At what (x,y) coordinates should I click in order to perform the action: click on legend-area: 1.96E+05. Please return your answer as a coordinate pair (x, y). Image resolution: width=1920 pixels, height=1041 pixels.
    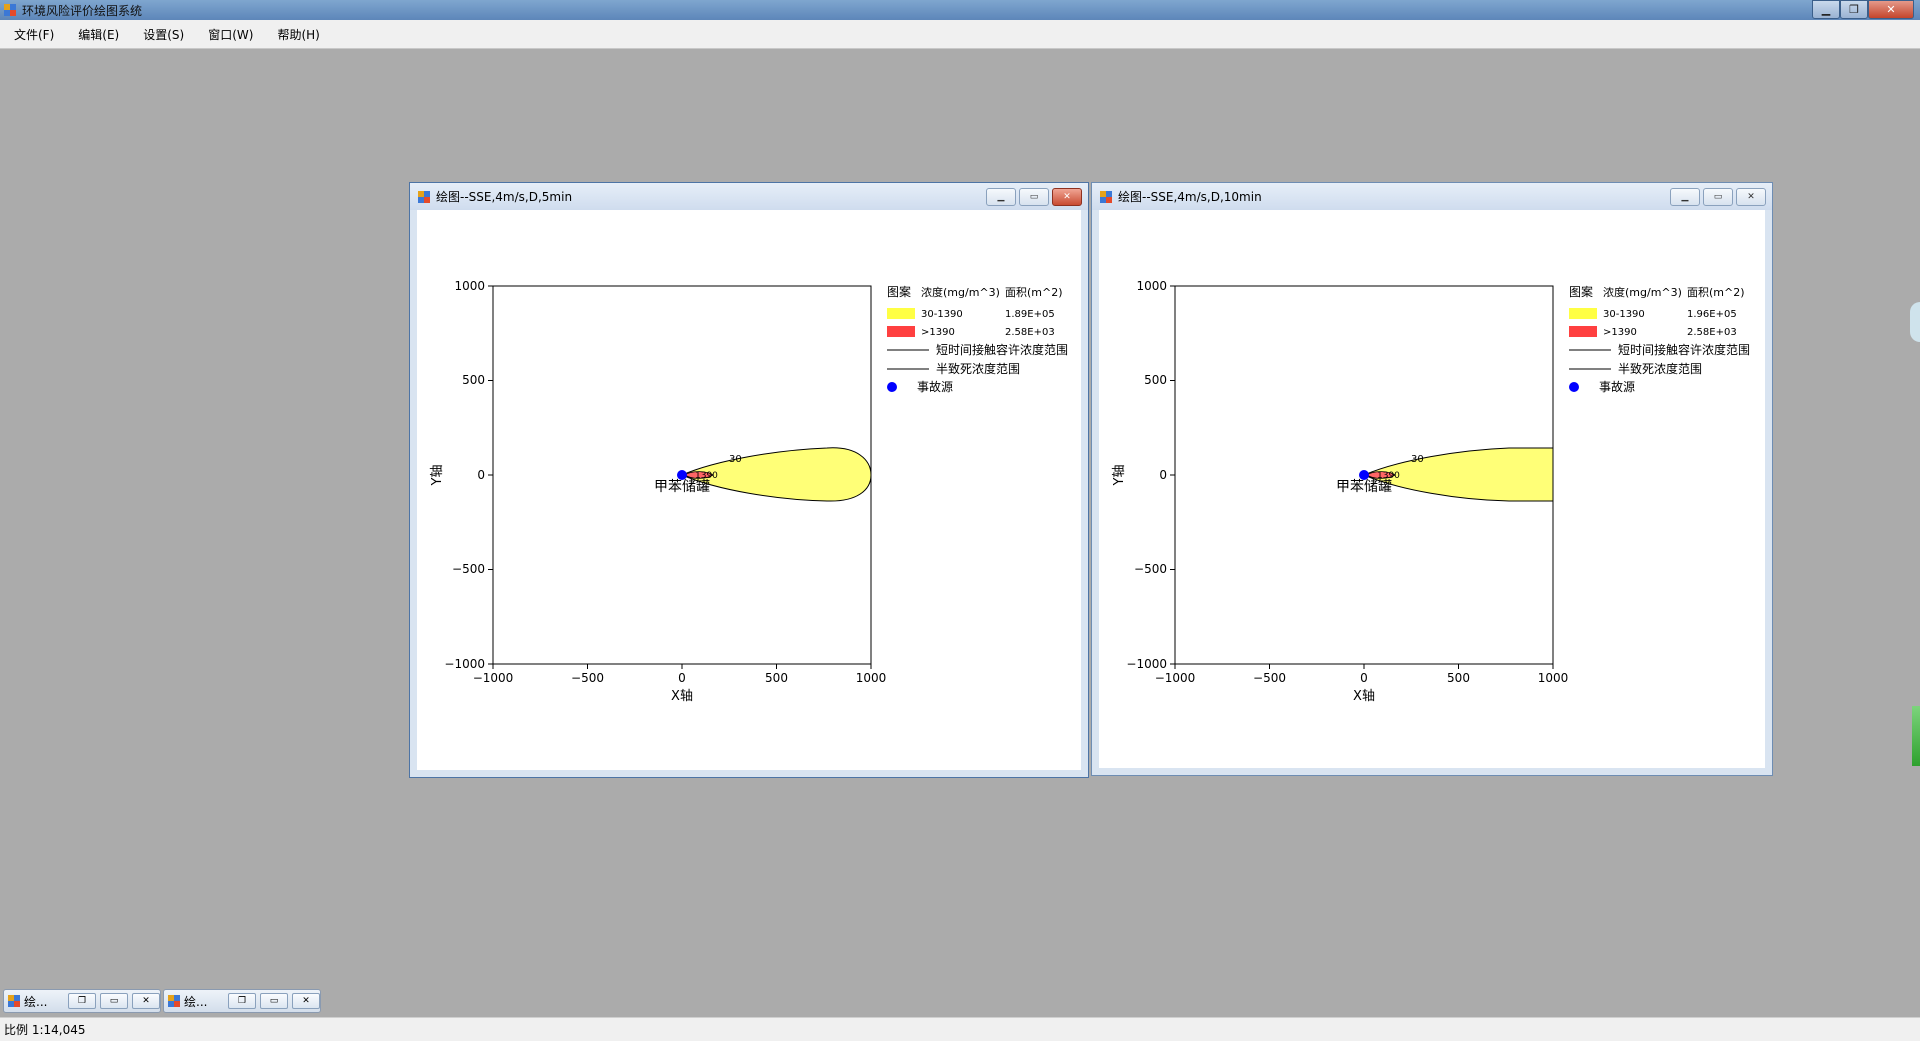
    Looking at the image, I should click on (1712, 314).